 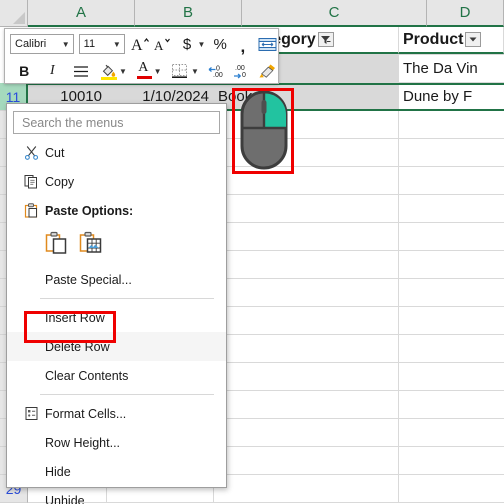 I want to click on cell-d29, so click(x=451, y=488).